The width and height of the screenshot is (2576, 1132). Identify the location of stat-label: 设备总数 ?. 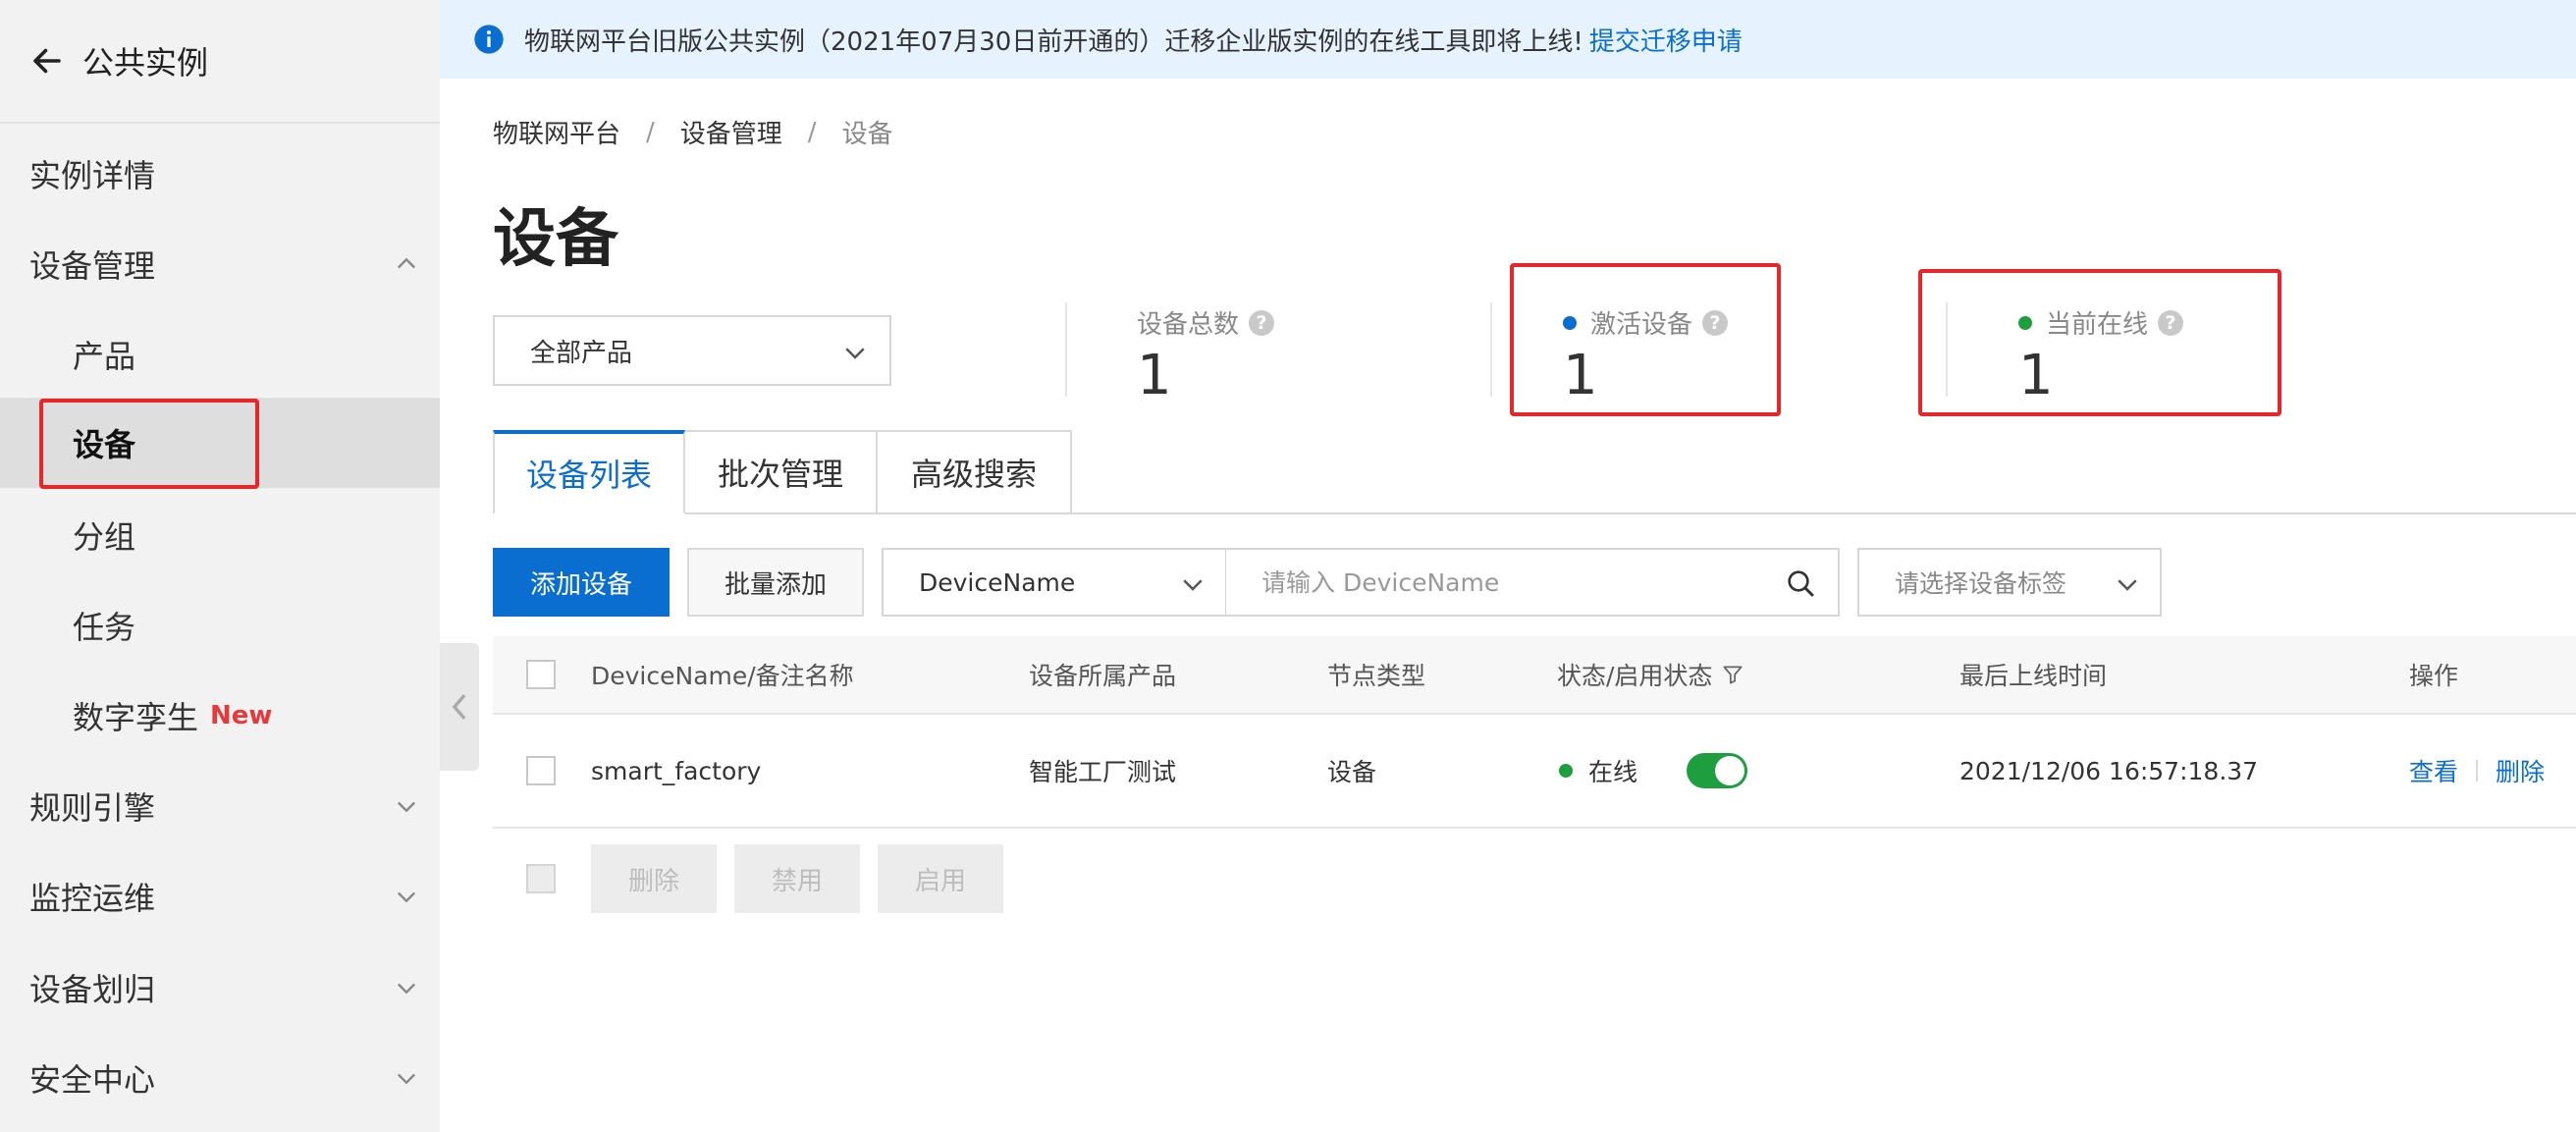
(1206, 322).